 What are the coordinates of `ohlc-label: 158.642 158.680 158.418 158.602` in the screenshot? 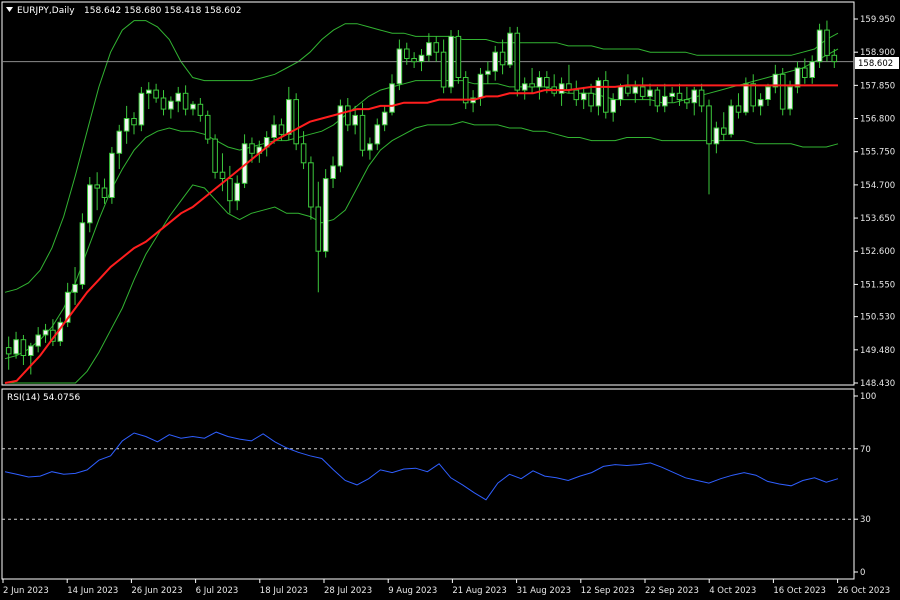 It's located at (162, 11).